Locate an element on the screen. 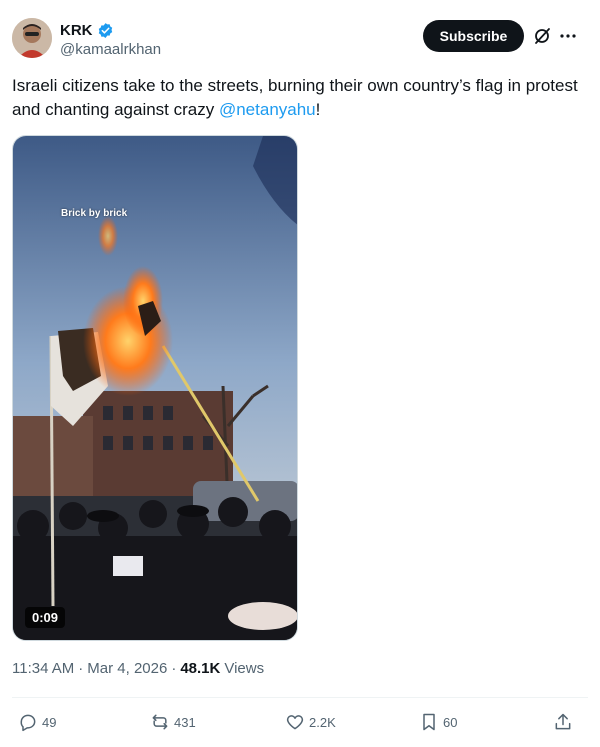  bookmark-icon is located at coordinates (429, 722).